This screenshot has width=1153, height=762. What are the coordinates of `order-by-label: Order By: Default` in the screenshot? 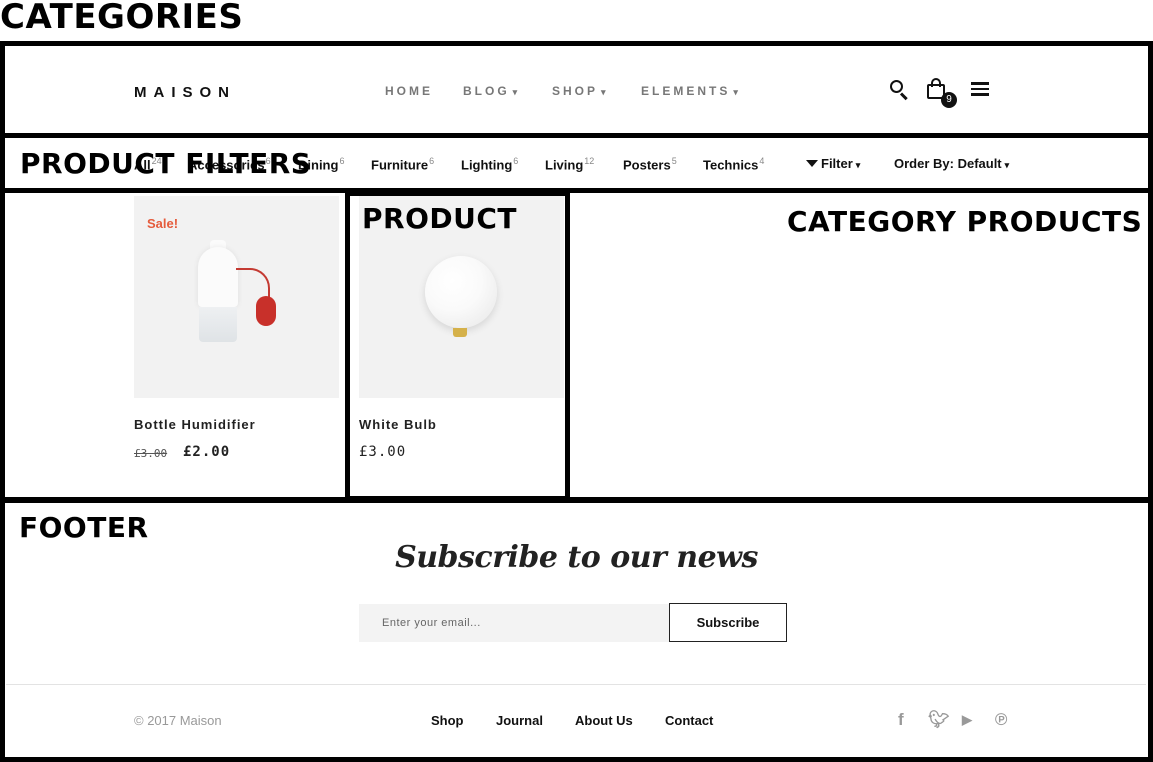 It's located at (948, 163).